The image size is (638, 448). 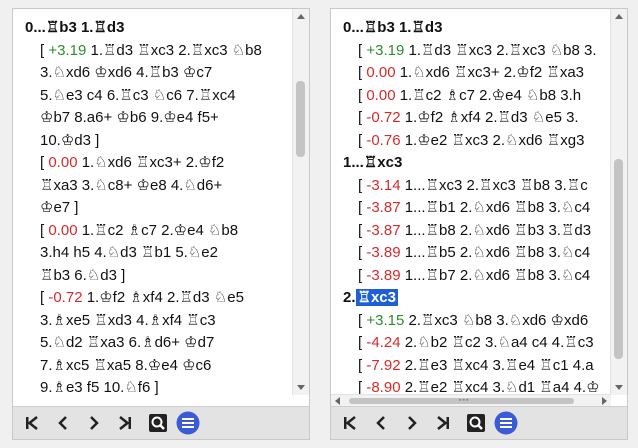 I want to click on variation-line: [ -3.89 1...♖b5 2.♘xd6 ♖b8 3.♘c4, so click(x=474, y=253).